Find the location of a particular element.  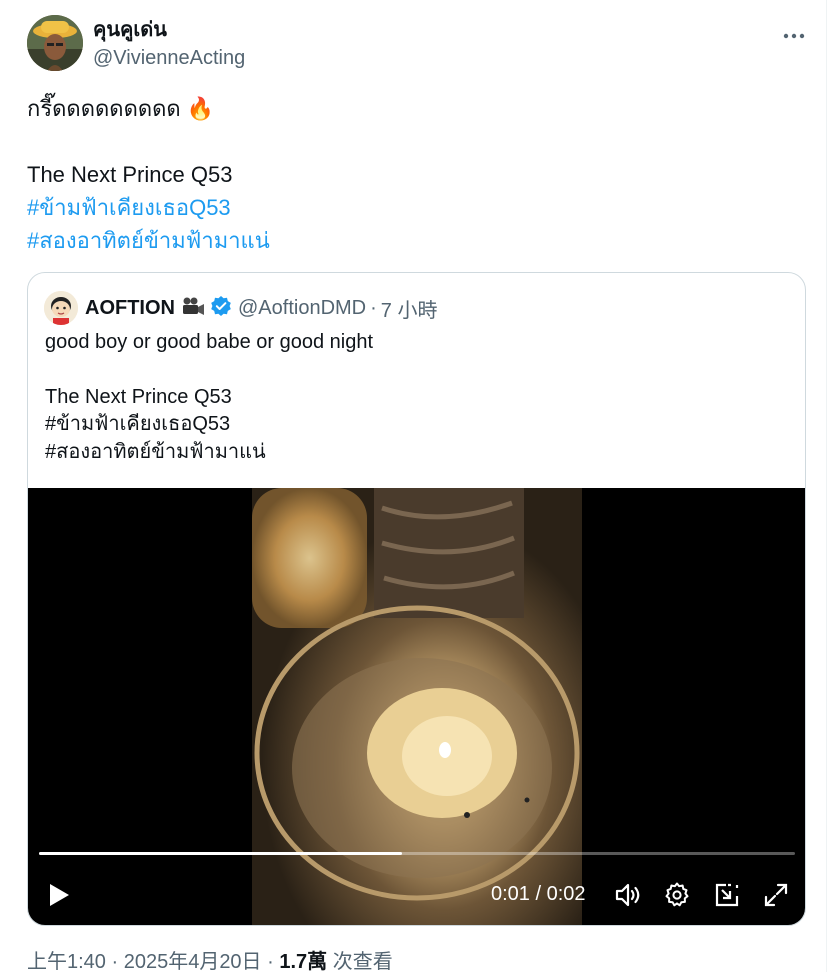

quoted-text-line: The Next Prince Q53 is located at coordinates (138, 396).